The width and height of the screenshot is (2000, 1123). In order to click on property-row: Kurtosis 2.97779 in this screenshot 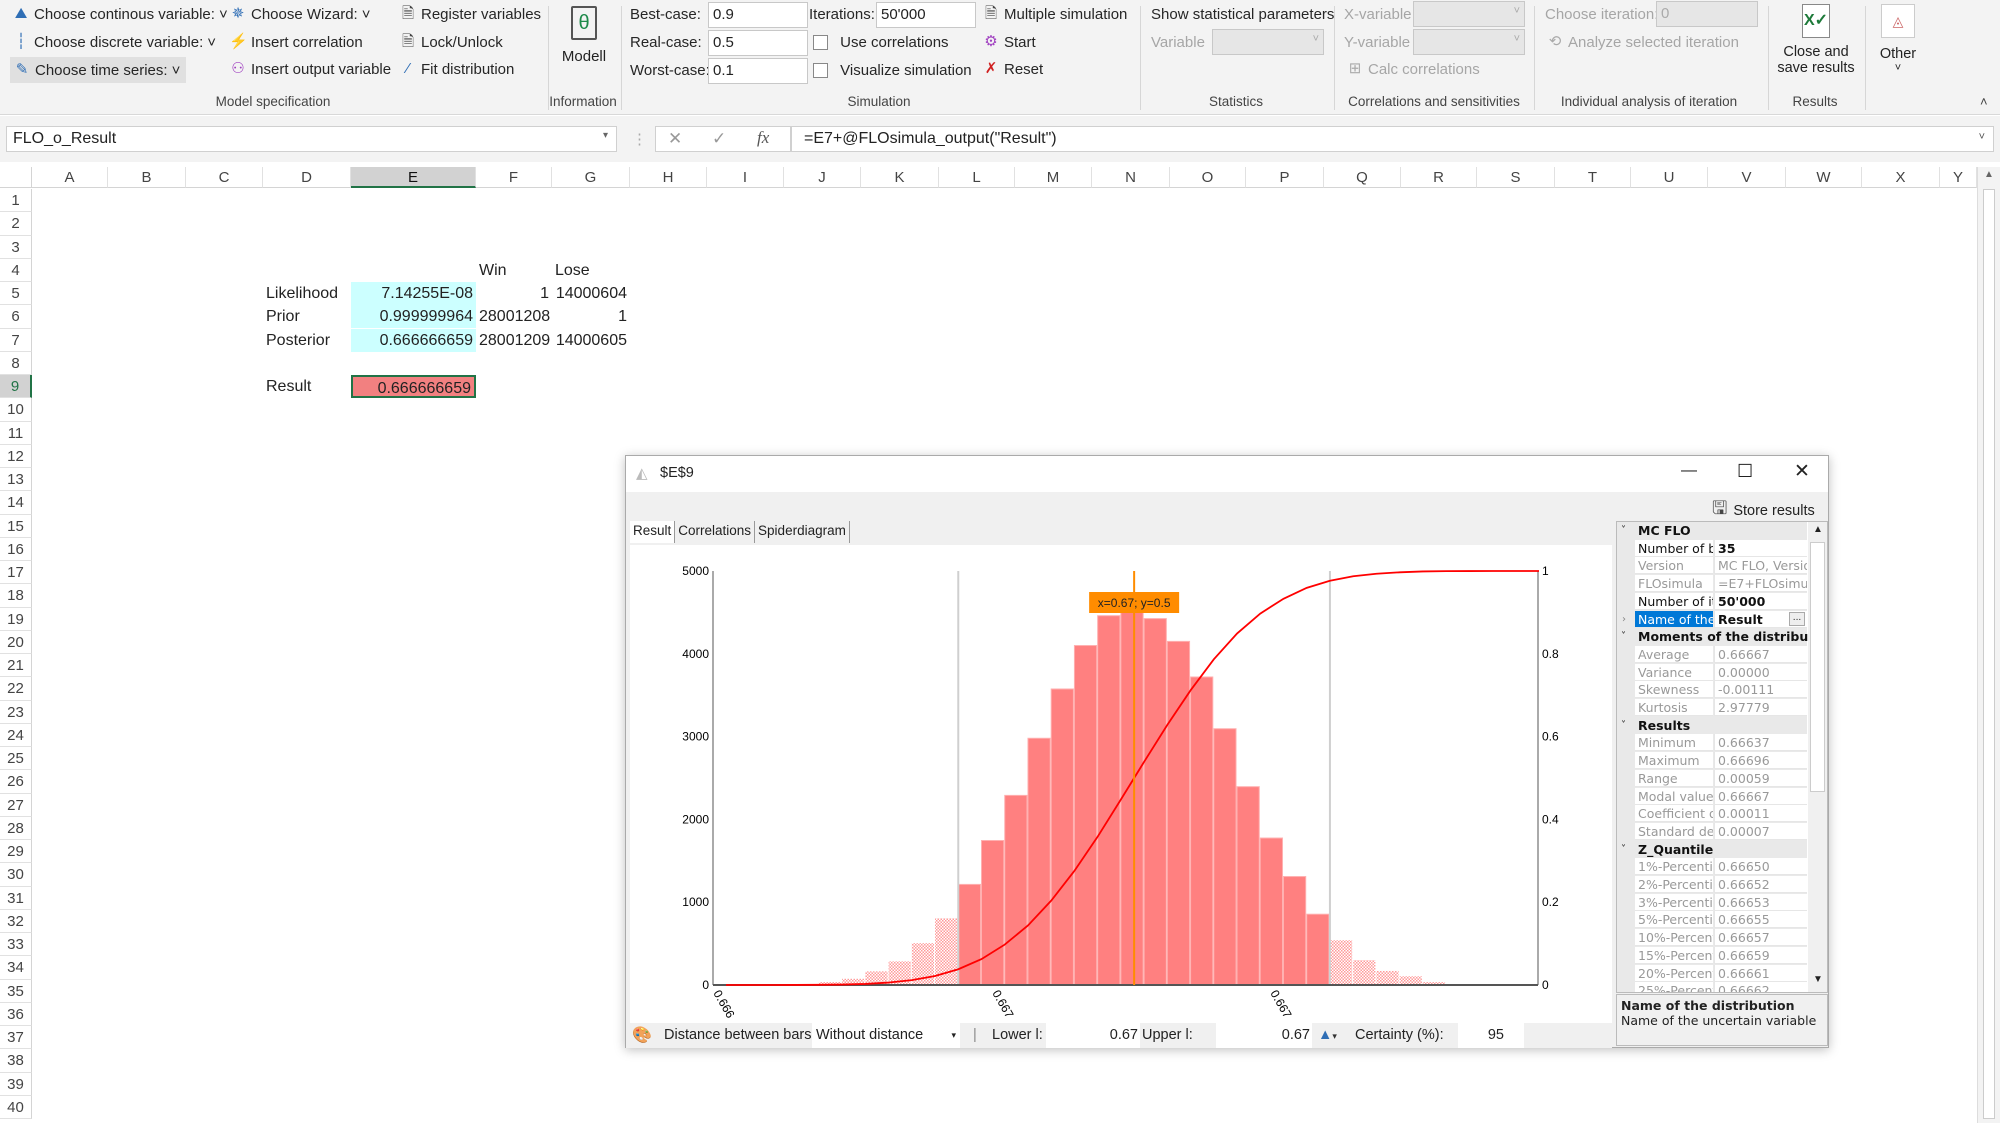, I will do `click(1712, 708)`.